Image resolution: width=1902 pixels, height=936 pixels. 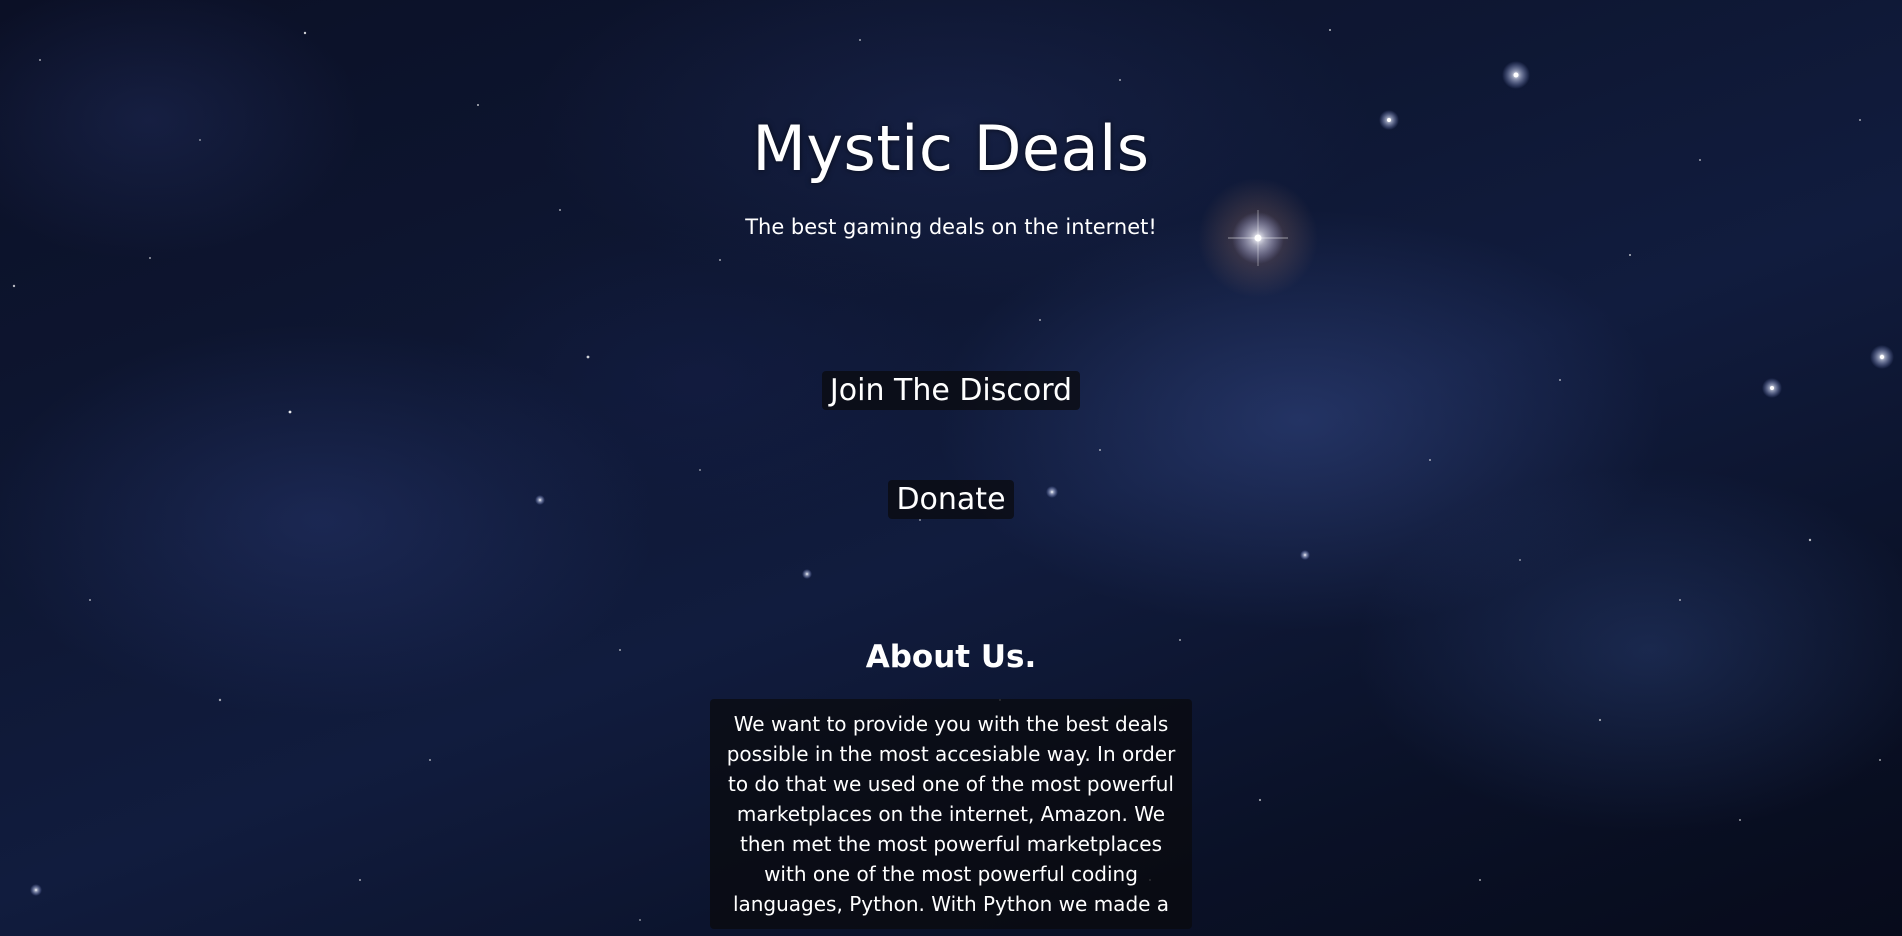 What do you see at coordinates (951, 390) in the screenshot?
I see `join-discord-button: Join The Discord` at bounding box center [951, 390].